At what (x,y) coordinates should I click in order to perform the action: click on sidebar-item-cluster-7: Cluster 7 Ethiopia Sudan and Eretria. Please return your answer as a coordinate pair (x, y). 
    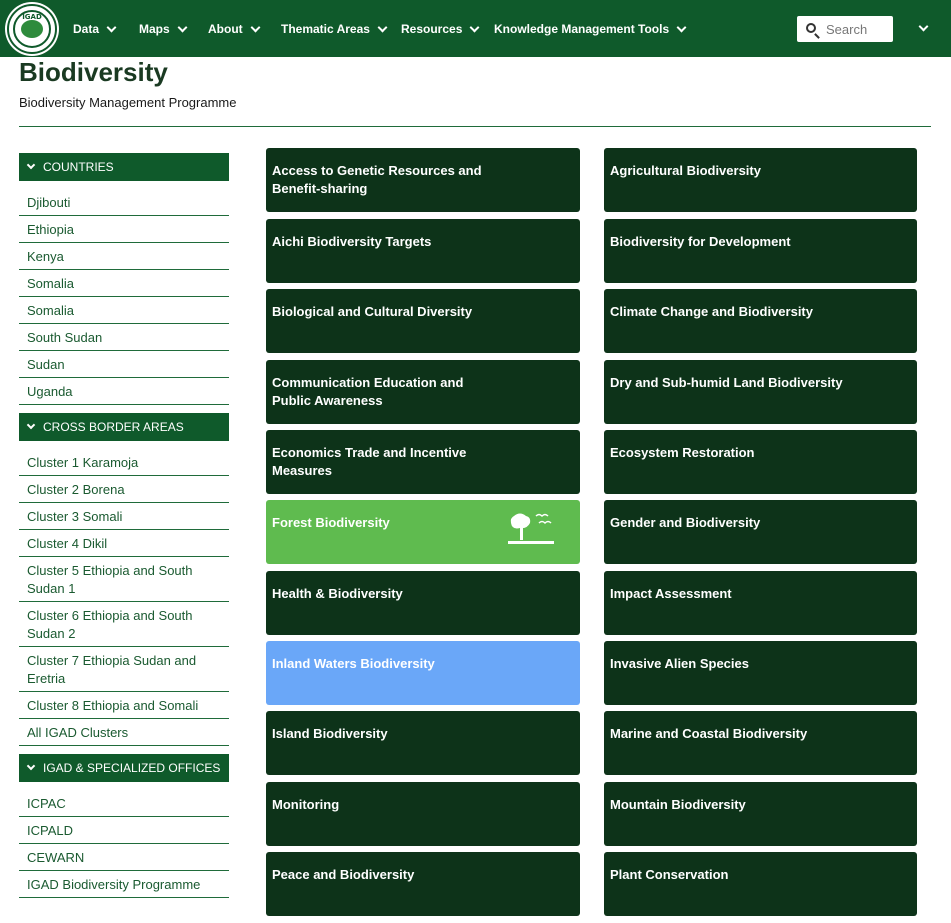
    Looking at the image, I should click on (124, 669).